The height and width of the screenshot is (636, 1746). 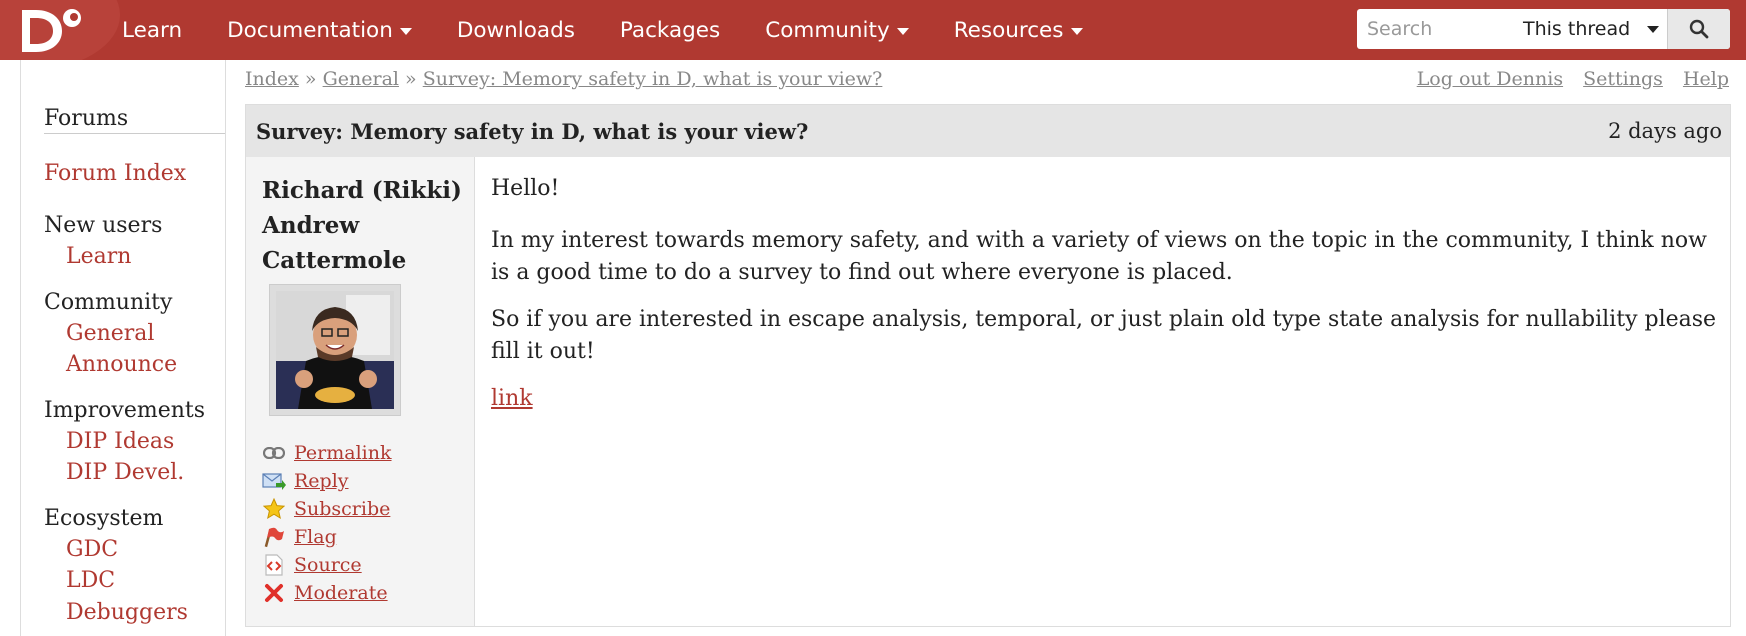 What do you see at coordinates (121, 364) in the screenshot?
I see `sidebar-item-announce: Announce` at bounding box center [121, 364].